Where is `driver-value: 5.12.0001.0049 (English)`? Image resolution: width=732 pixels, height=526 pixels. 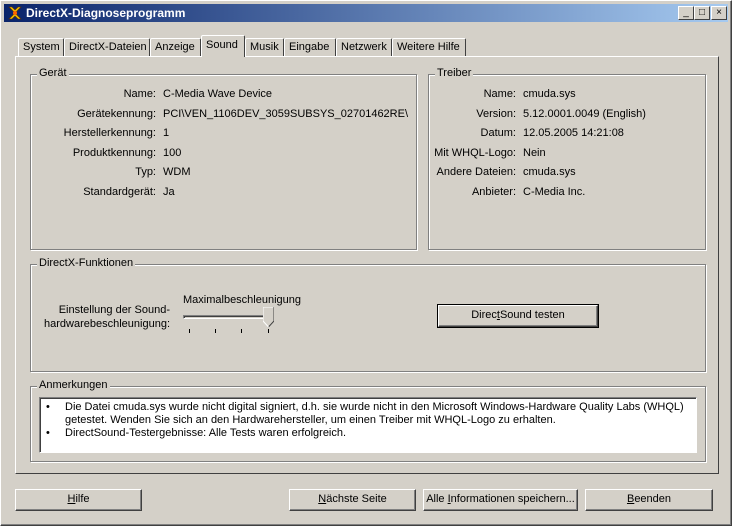 driver-value: 5.12.0001.0049 (English) is located at coordinates (584, 113).